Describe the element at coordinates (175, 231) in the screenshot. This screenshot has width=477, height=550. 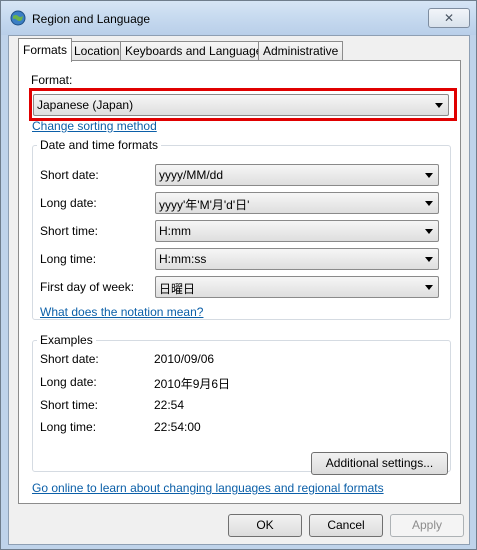
I see `short-time-value: H:mm` at that location.